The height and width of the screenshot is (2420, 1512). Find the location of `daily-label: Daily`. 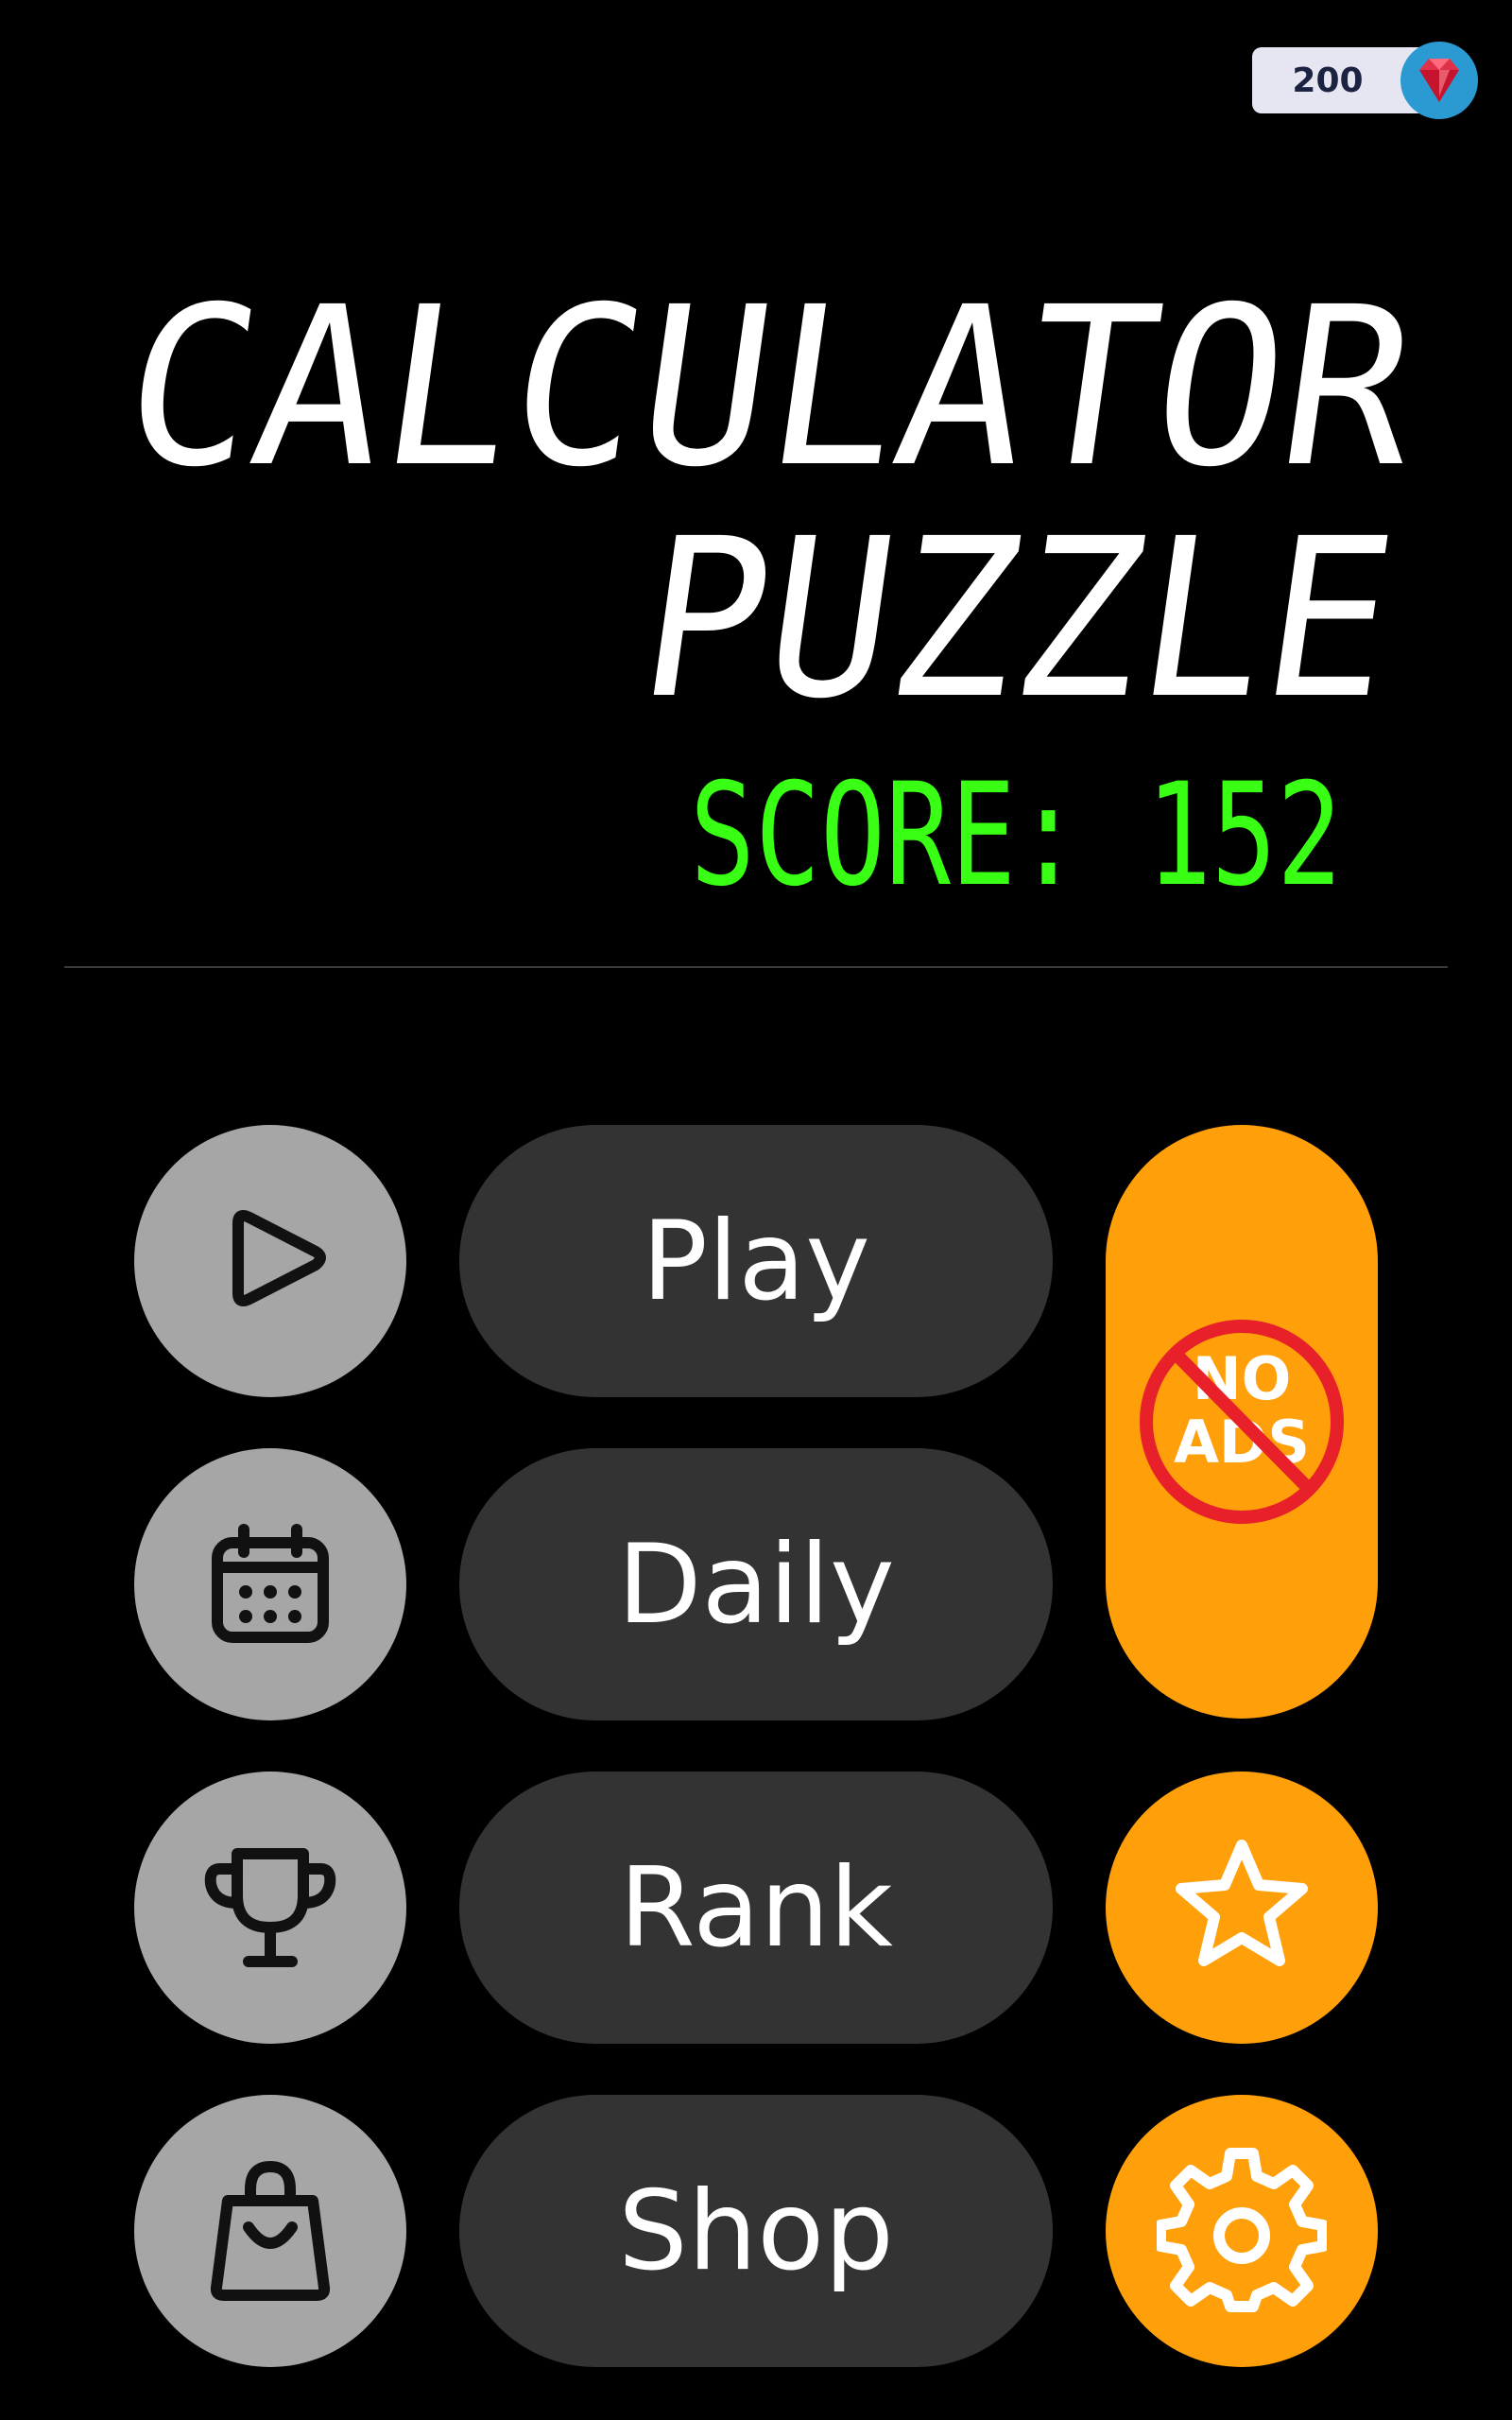

daily-label: Daily is located at coordinates (756, 1584).